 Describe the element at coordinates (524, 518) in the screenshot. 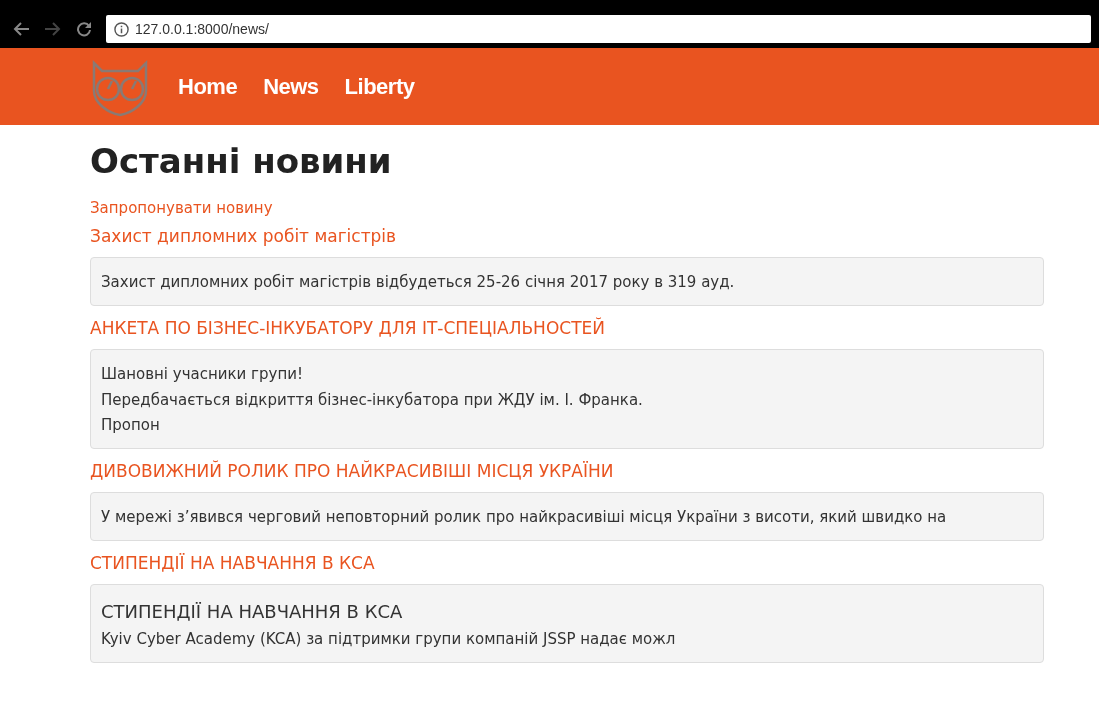

I see `preview-text: У мережі з’явився черговий неповторний ролик про найкрасивіші місця України з висоти, який швидко на` at that location.